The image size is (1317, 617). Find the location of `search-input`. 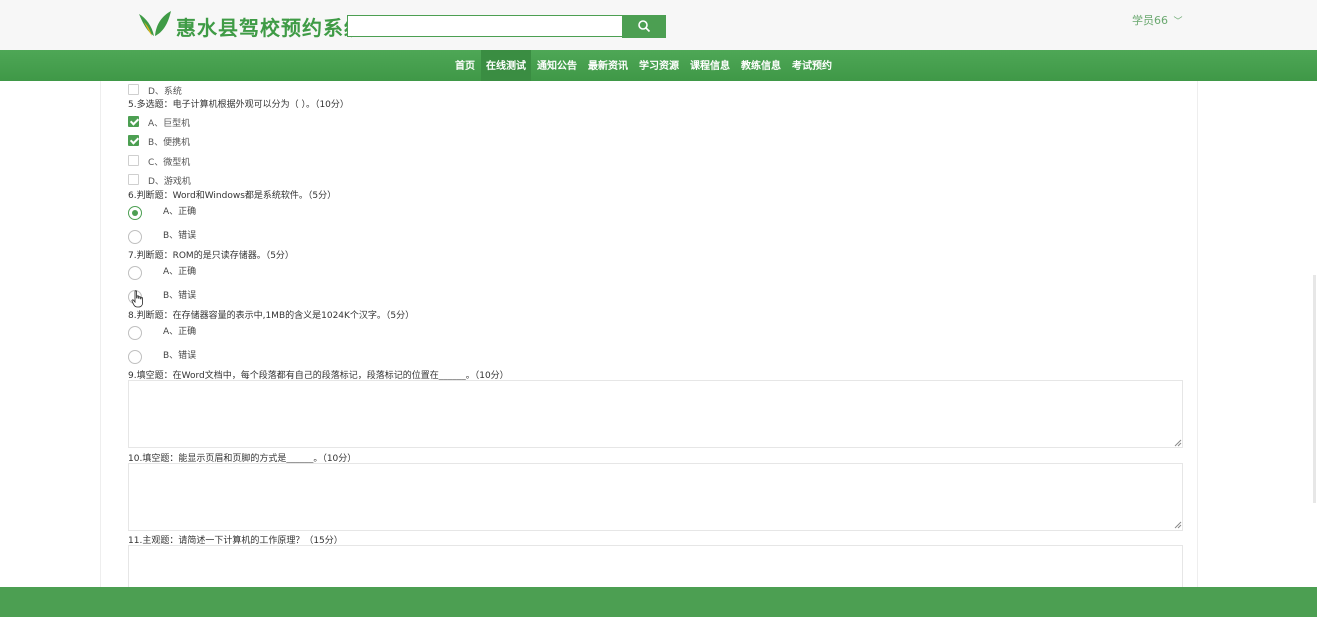

search-input is located at coordinates (485, 26).